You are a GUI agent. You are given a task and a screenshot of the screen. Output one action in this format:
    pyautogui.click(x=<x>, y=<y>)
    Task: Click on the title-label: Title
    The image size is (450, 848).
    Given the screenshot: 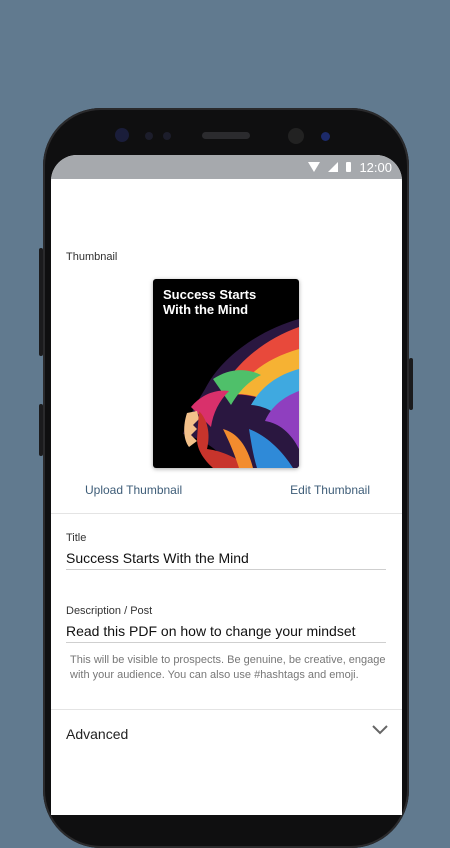 What is the action you would take?
    pyautogui.click(x=76, y=538)
    